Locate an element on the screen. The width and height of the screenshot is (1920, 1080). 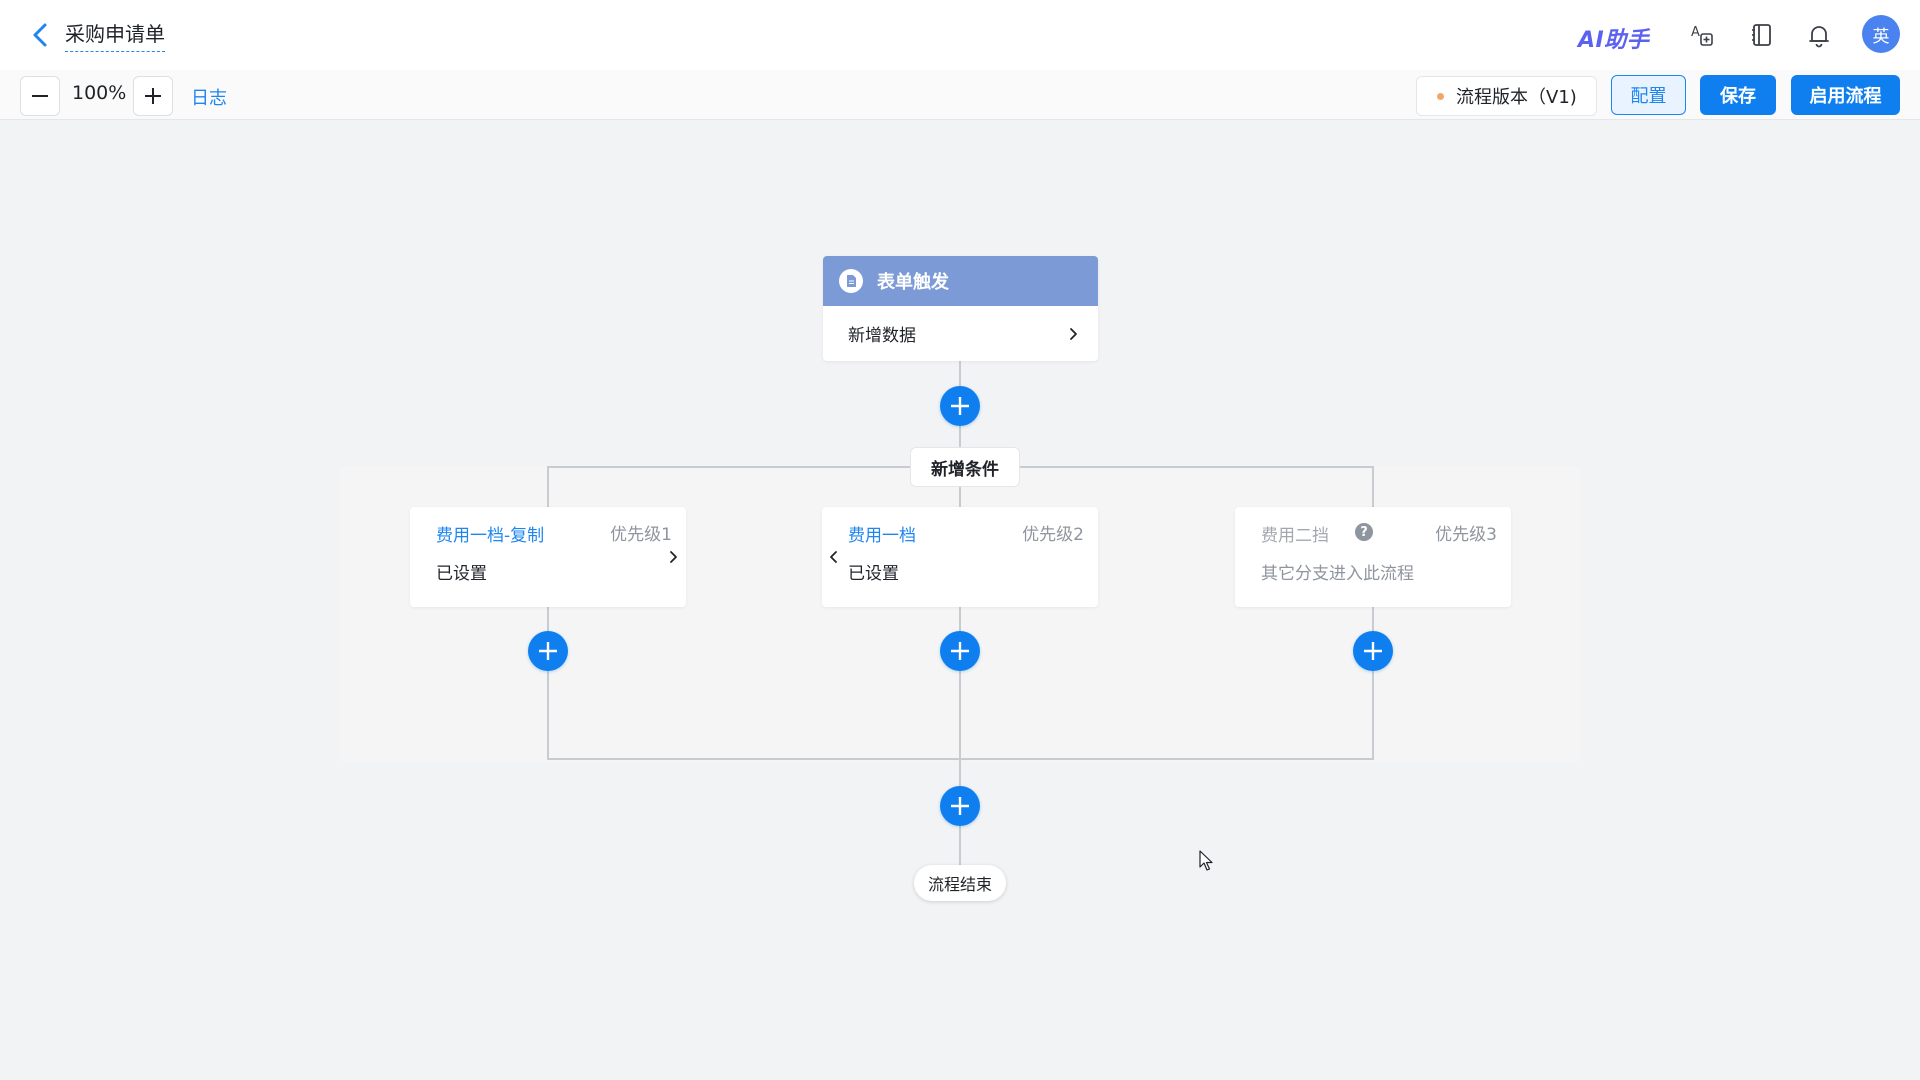
trigger-node-body: 新增数据 is located at coordinates (960, 333).